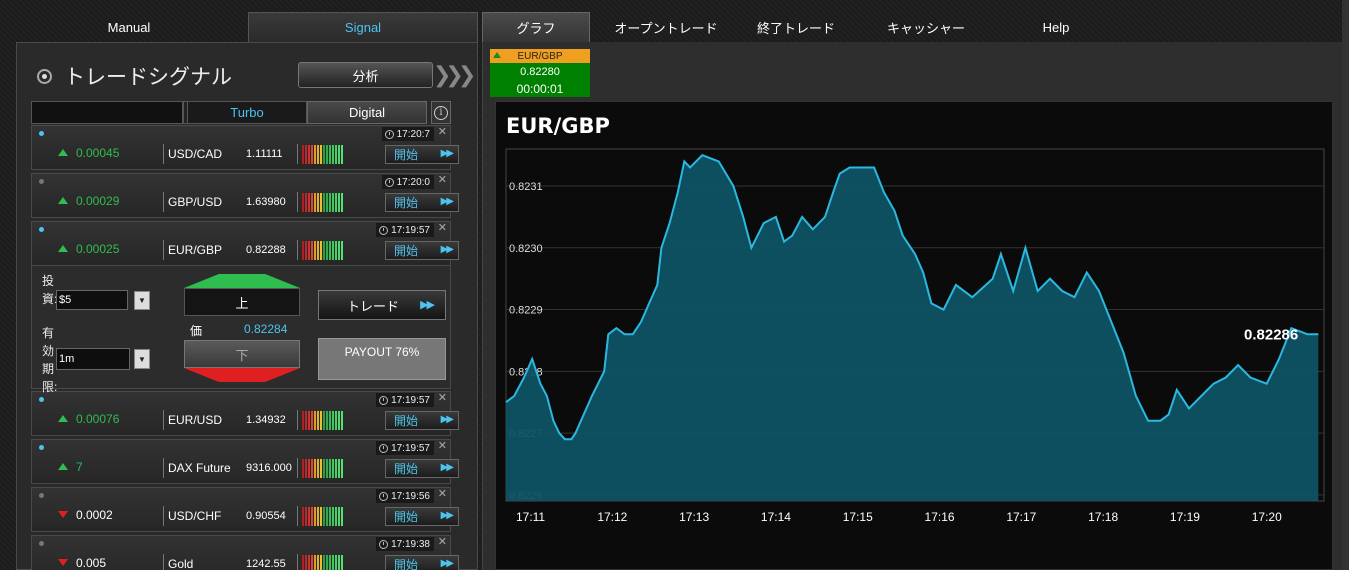 The image size is (1349, 570). What do you see at coordinates (50, 360) in the screenshot?
I see `expiry-label: 有効期限:` at bounding box center [50, 360].